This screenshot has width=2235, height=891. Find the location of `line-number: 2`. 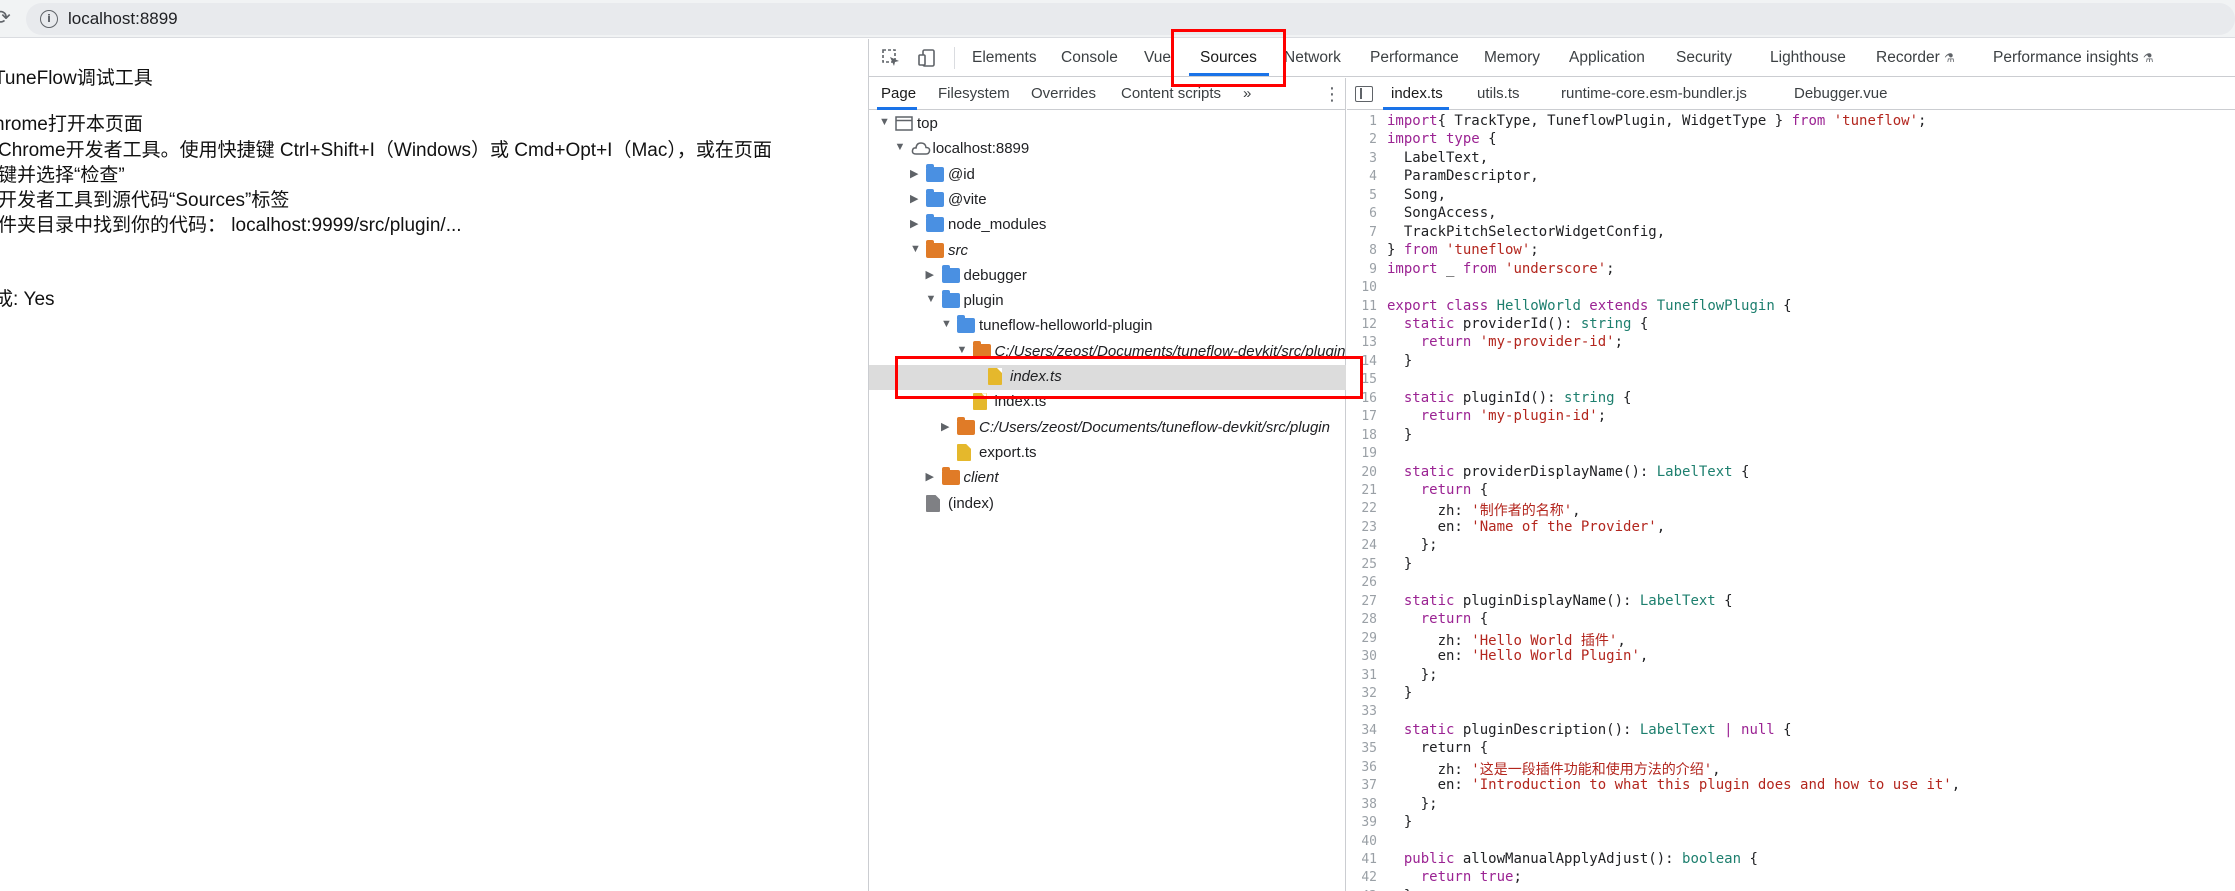

line-number: 2 is located at coordinates (1362, 139).